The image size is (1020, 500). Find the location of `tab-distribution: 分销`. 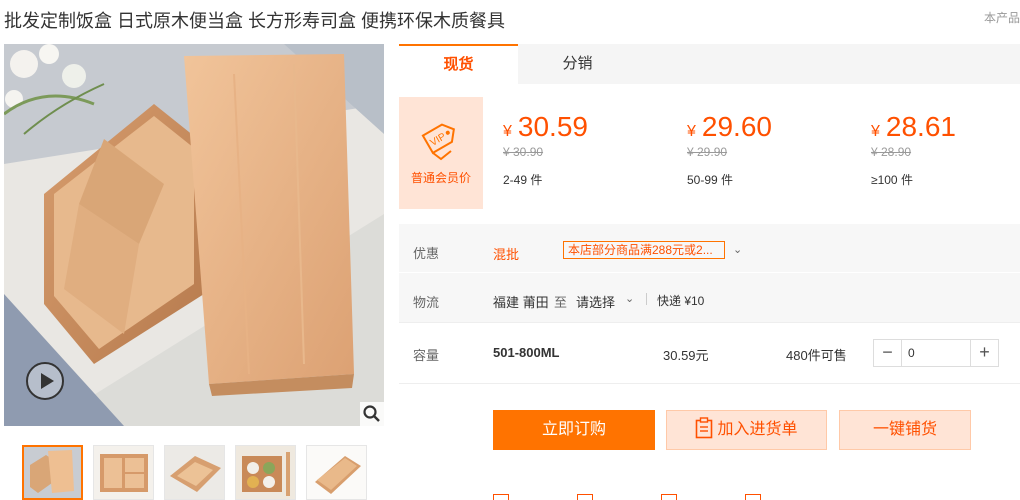

tab-distribution: 分销 is located at coordinates (577, 64).